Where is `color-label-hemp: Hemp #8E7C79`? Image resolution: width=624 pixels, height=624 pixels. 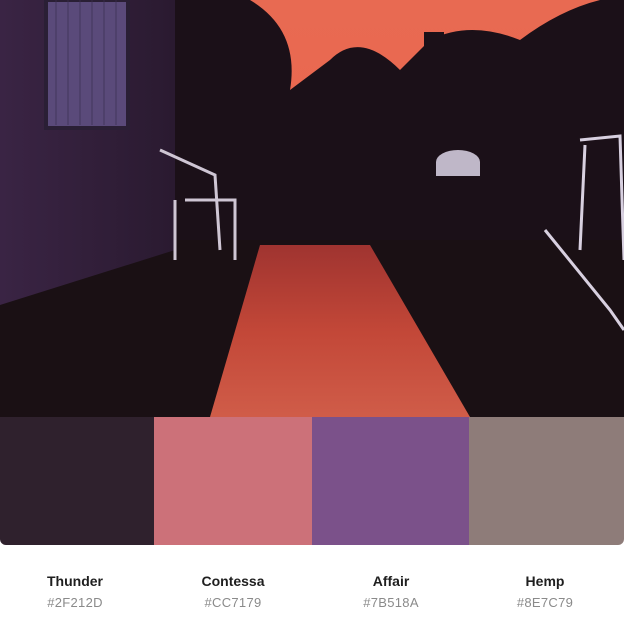 color-label-hemp: Hemp #8E7C79 is located at coordinates (545, 584).